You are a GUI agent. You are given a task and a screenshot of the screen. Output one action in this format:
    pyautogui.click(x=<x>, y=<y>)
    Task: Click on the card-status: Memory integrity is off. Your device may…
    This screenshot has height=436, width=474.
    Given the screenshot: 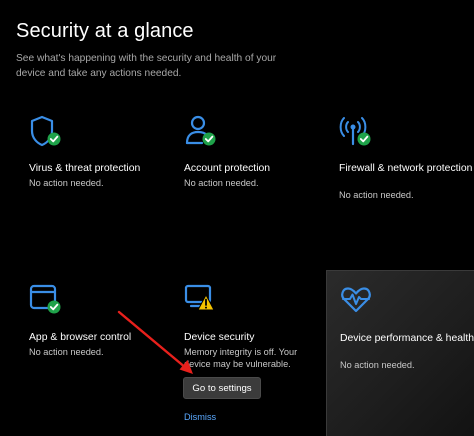 What is the action you would take?
    pyautogui.click(x=241, y=358)
    